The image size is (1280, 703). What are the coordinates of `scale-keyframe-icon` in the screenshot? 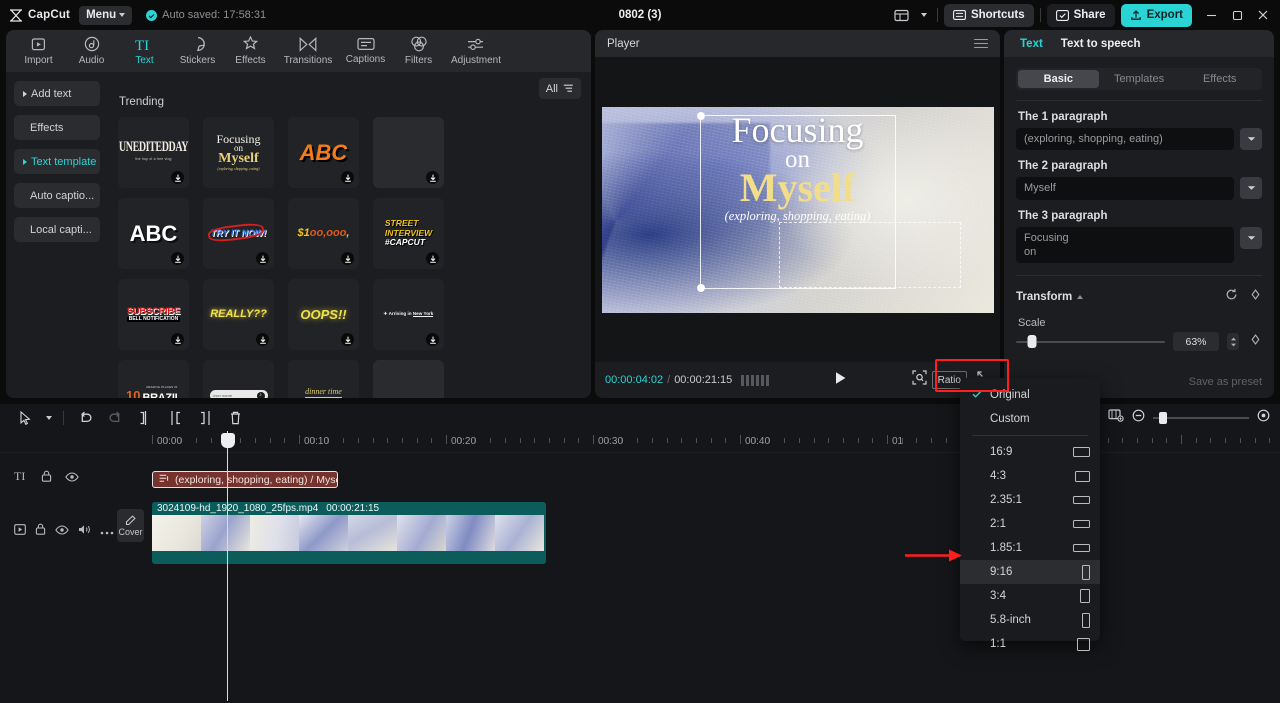 It's located at (1255, 342).